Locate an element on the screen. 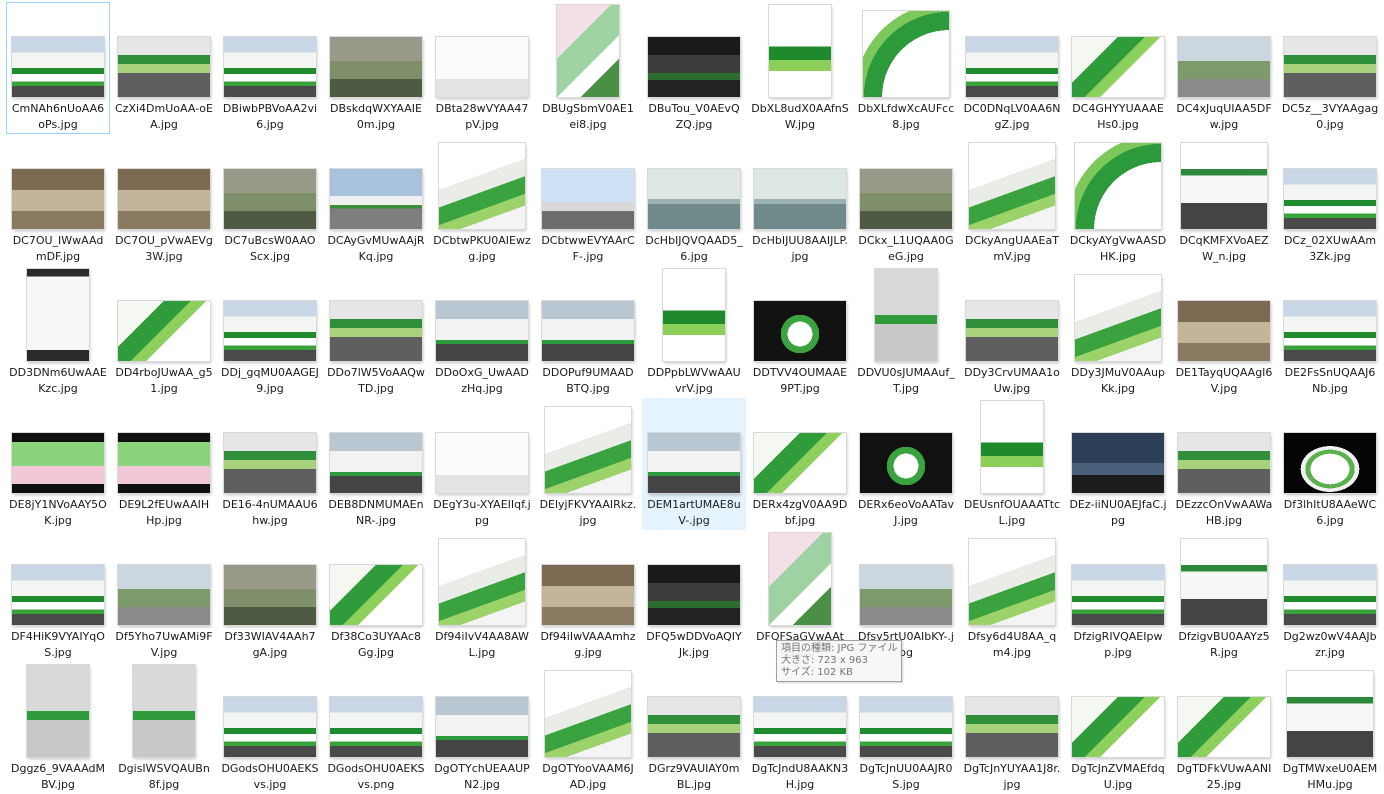 This screenshot has height=794, width=1384. file-name: DF4HiK9VYAIYqOS.jpg is located at coordinates (58, 644).